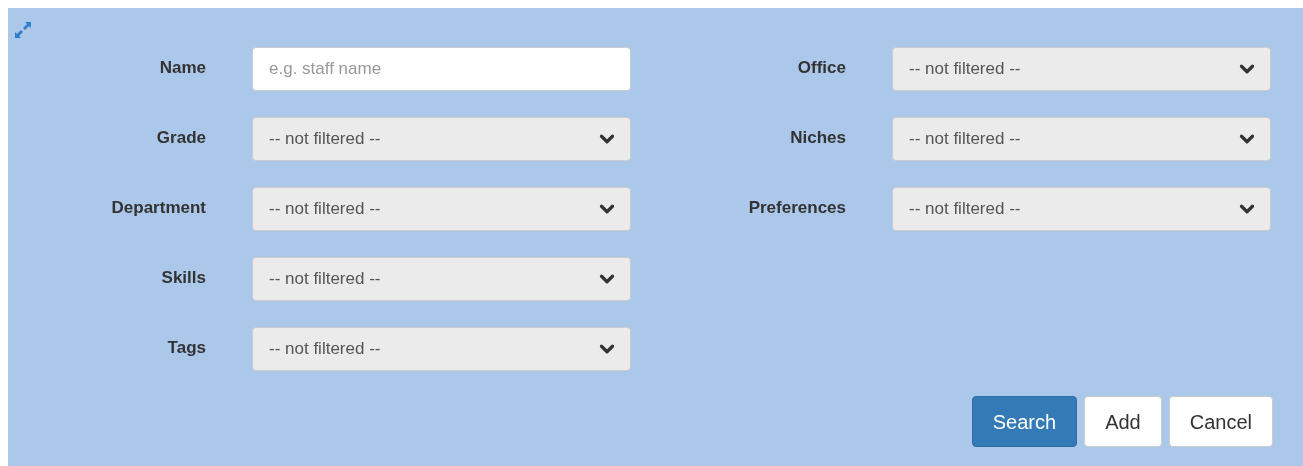  Describe the element at coordinates (182, 68) in the screenshot. I see `field-label: Name` at that location.